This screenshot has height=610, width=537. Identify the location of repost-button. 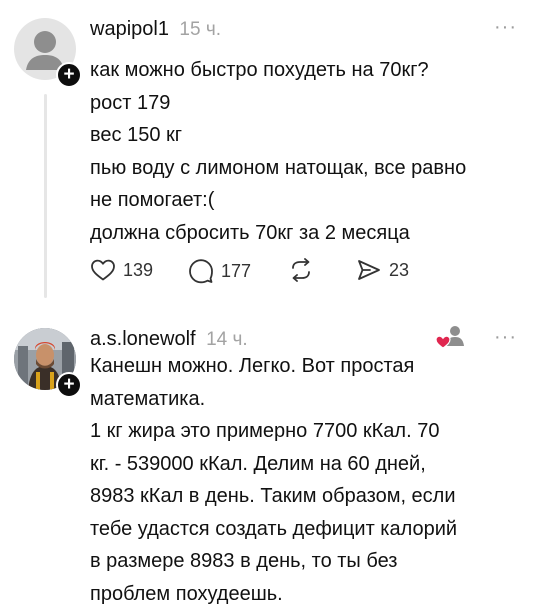
(301, 270).